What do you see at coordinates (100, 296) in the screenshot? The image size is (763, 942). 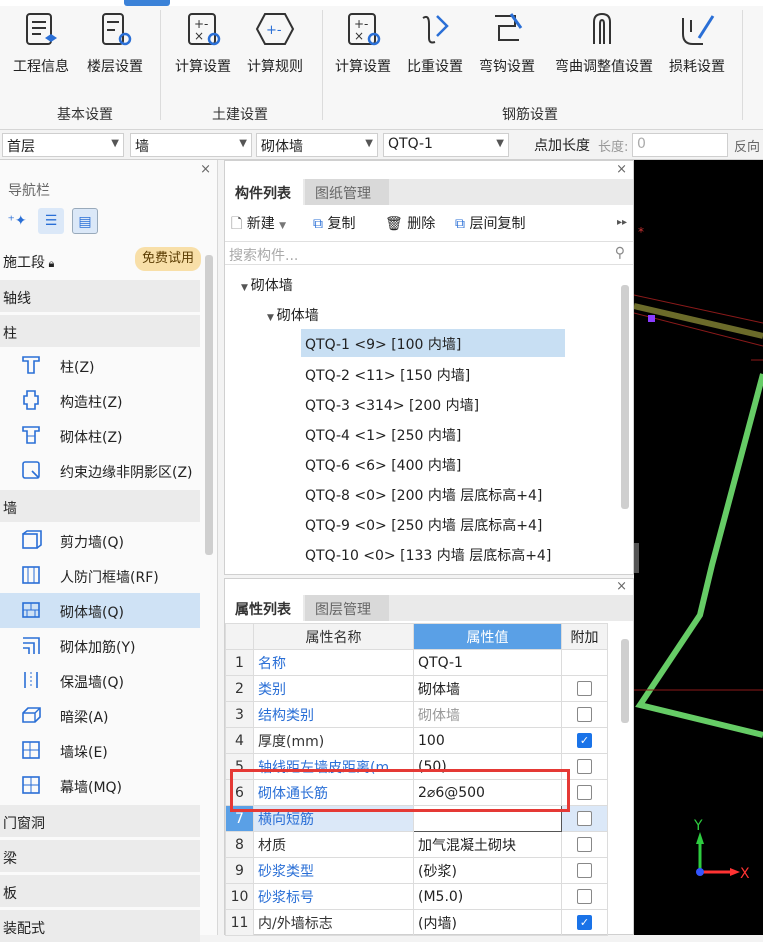 I see `section-axis: 轴线` at bounding box center [100, 296].